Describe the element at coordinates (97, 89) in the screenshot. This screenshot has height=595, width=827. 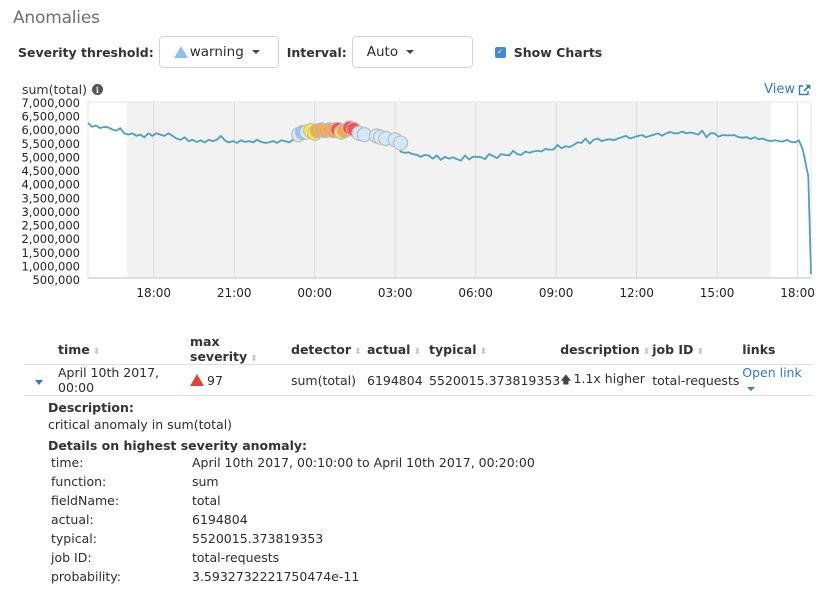
I see `info-icon: i` at that location.